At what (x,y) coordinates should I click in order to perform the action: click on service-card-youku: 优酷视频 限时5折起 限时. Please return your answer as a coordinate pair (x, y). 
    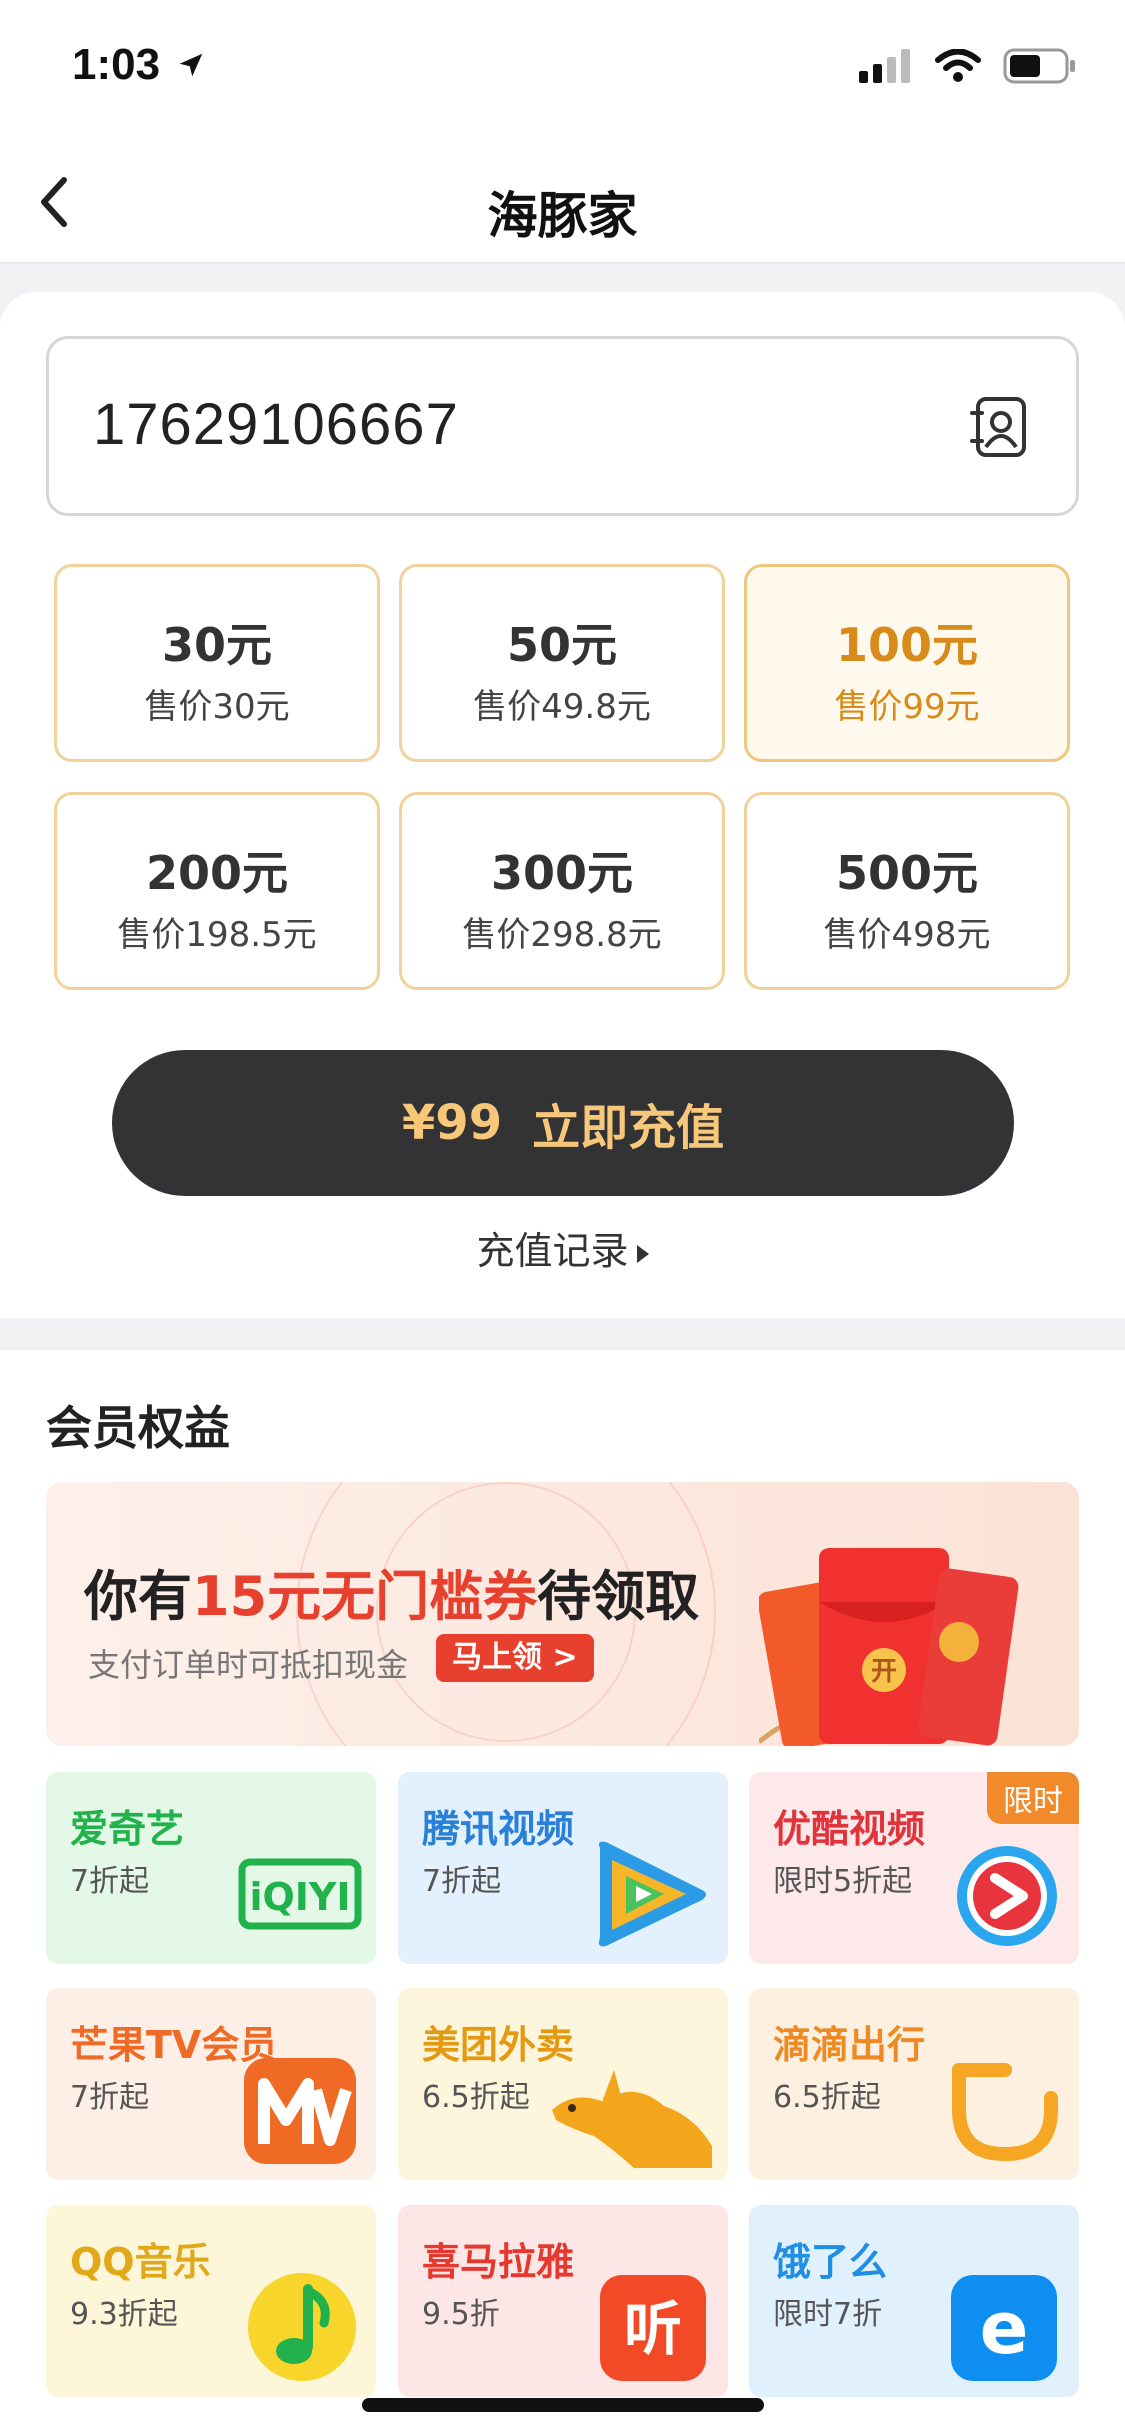
    Looking at the image, I should click on (914, 1868).